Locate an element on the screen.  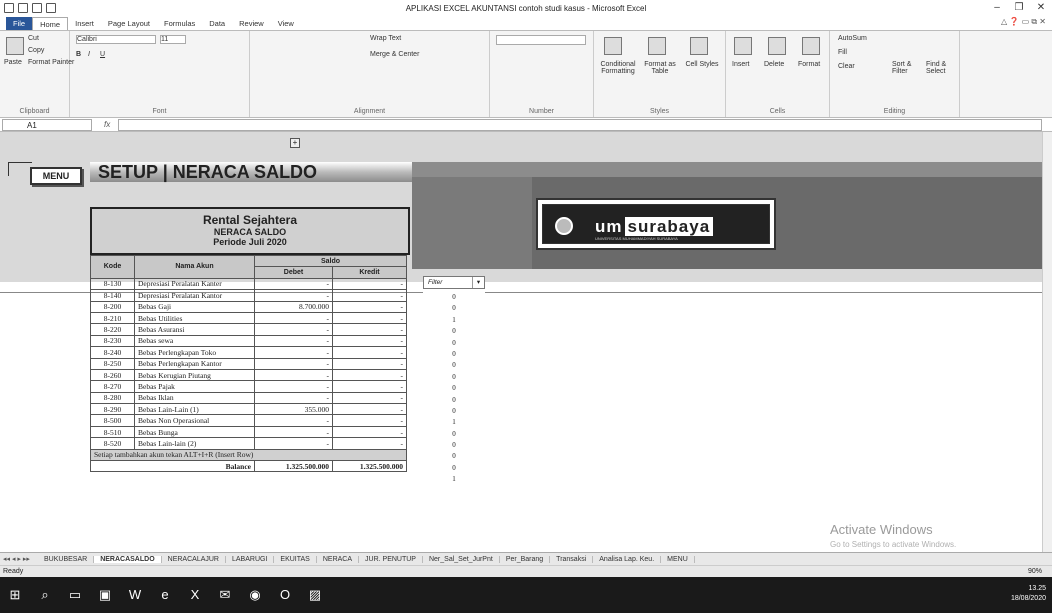
sheet-tab-neracasaldo: NERACASALDO is located at coordinates (128, 559).